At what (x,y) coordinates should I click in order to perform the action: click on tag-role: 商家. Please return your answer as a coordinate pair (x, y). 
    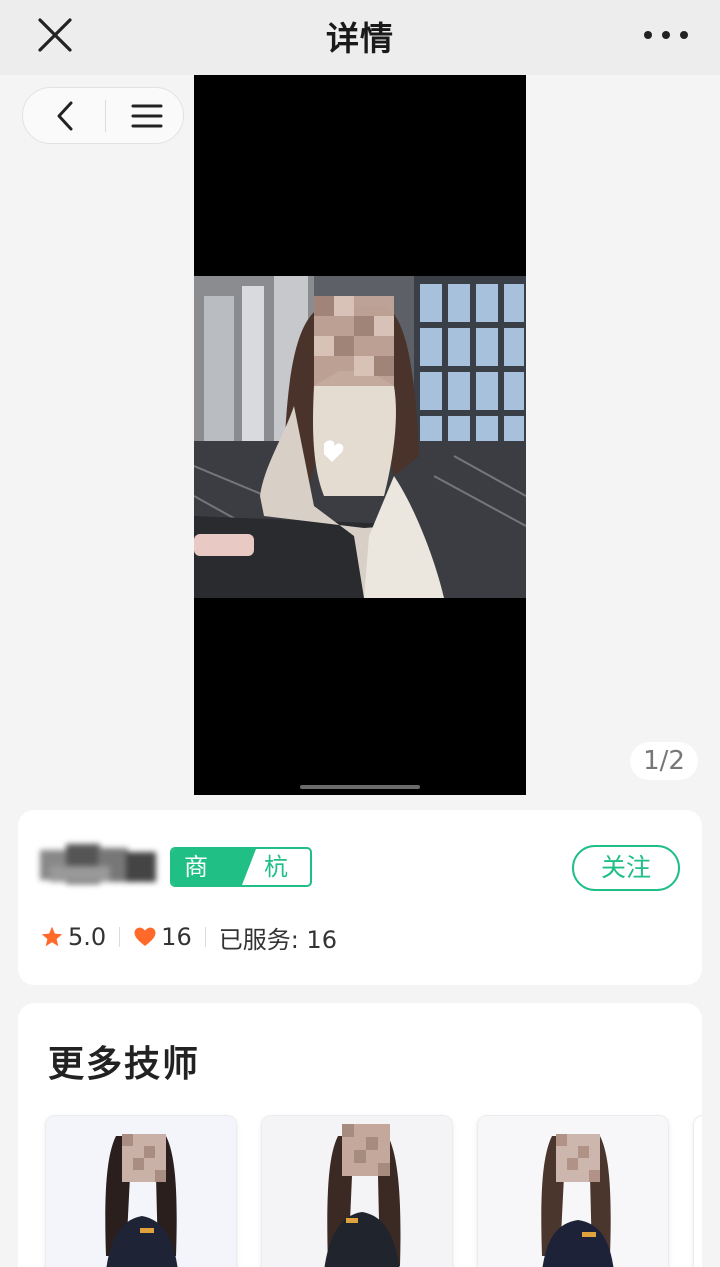
    Looking at the image, I should click on (214, 867).